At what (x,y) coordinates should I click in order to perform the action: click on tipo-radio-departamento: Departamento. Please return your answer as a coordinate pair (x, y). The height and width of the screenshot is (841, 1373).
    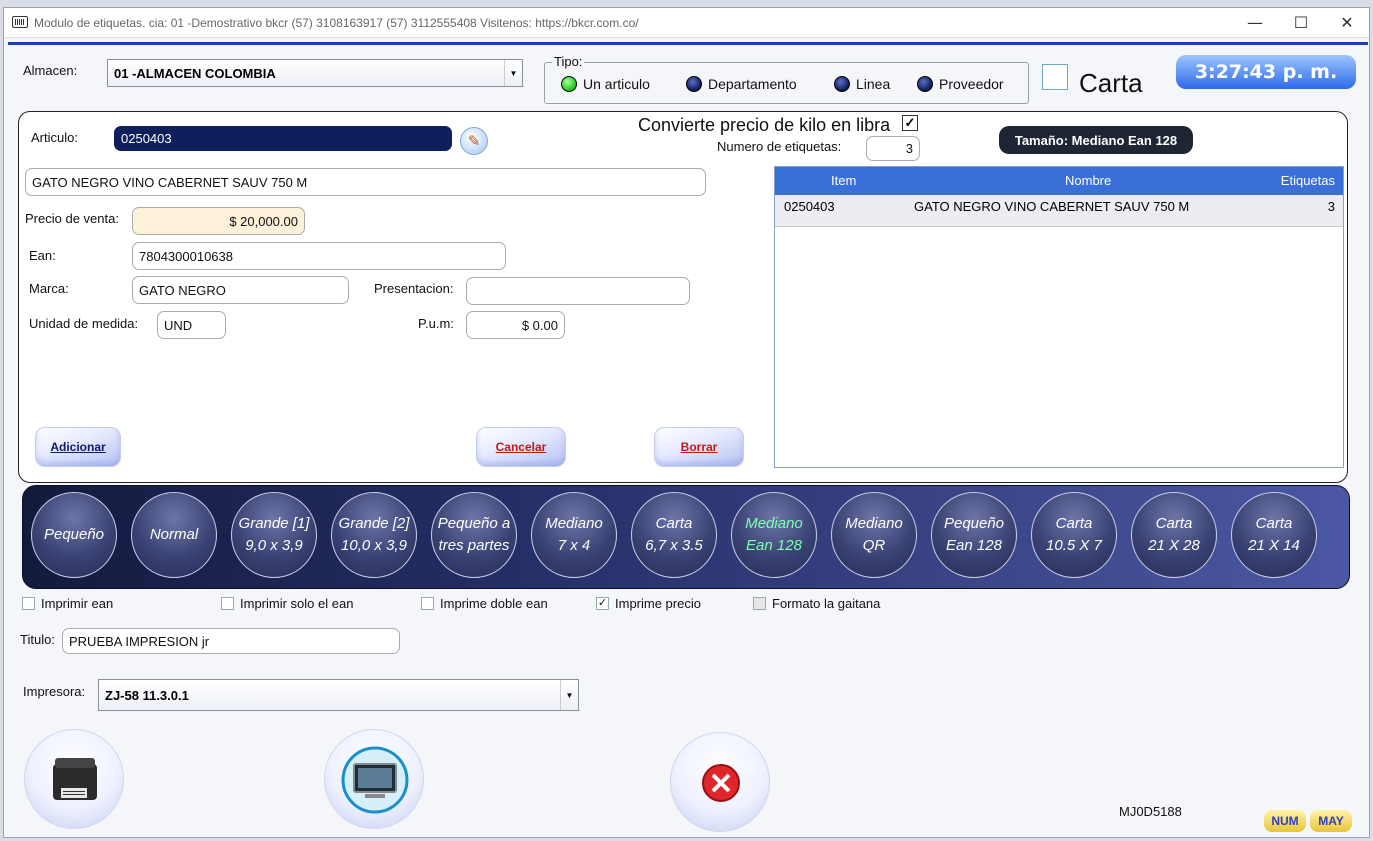
    Looking at the image, I should click on (741, 84).